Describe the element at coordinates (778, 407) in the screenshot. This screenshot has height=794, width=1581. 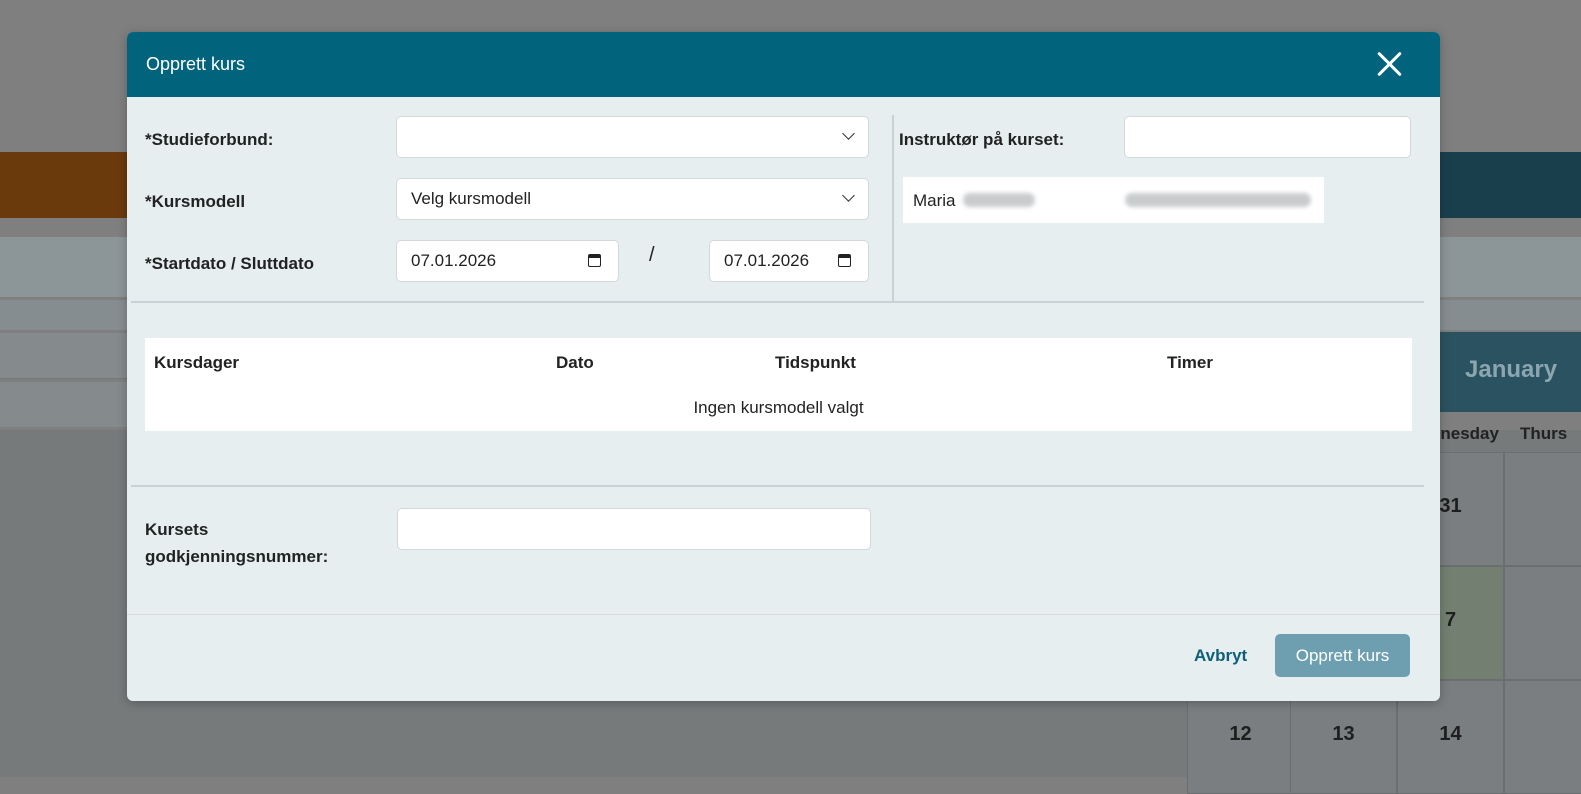
I see `table-empty-message: Ingen kursmodell valgt` at that location.